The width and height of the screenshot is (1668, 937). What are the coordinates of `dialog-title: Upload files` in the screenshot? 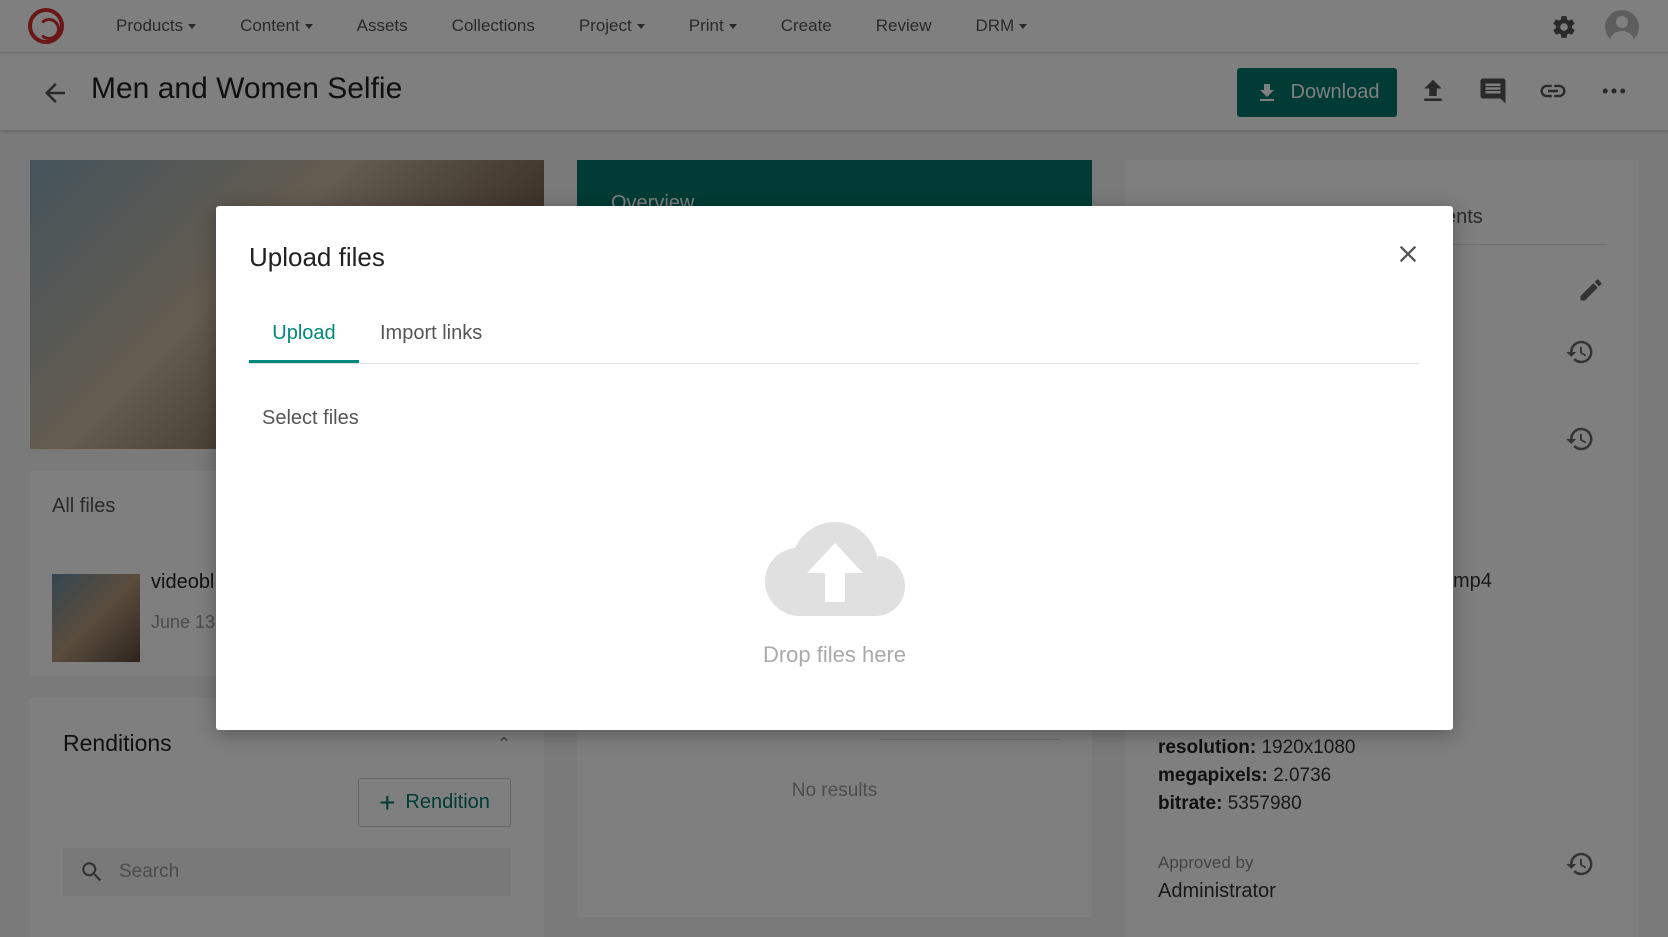 It's located at (317, 257).